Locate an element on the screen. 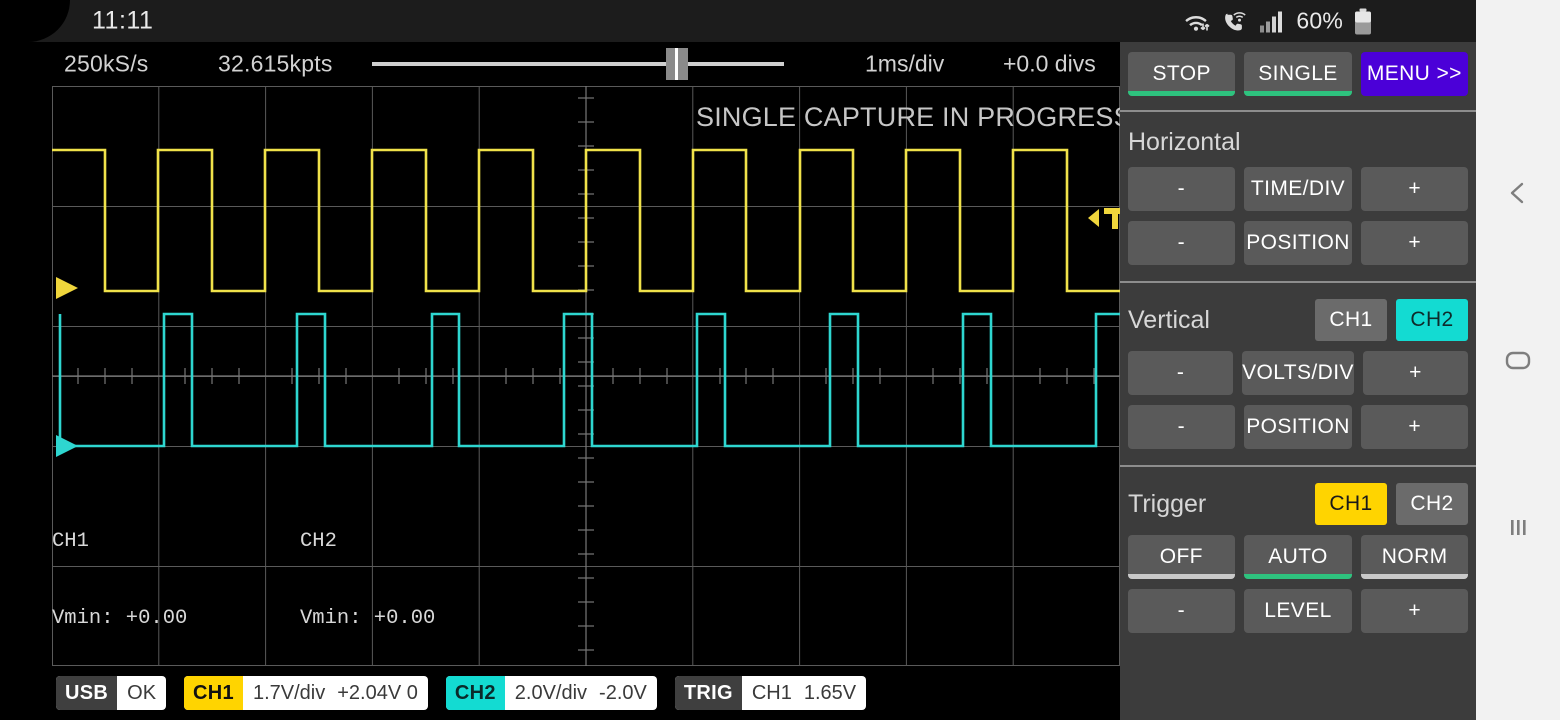  usb-status-pill: USB OK is located at coordinates (111, 693).